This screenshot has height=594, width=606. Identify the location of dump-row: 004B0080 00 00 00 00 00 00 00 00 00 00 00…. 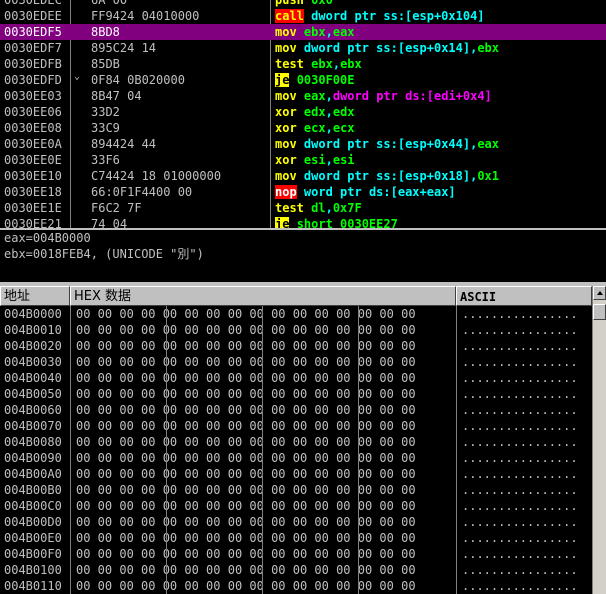
(296, 442).